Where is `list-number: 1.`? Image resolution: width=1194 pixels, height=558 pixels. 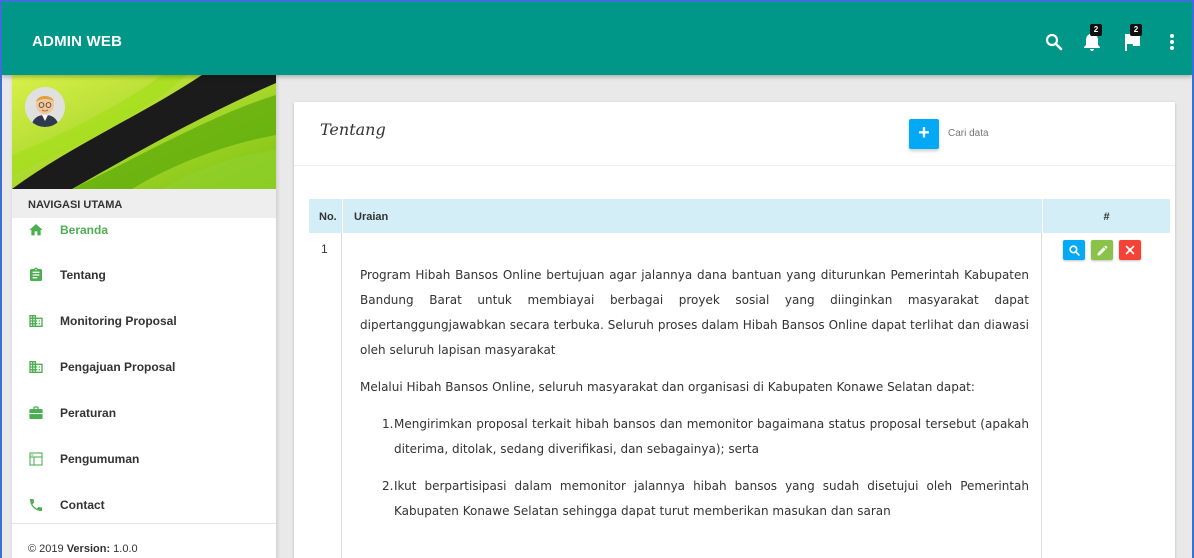 list-number: 1. is located at coordinates (388, 424).